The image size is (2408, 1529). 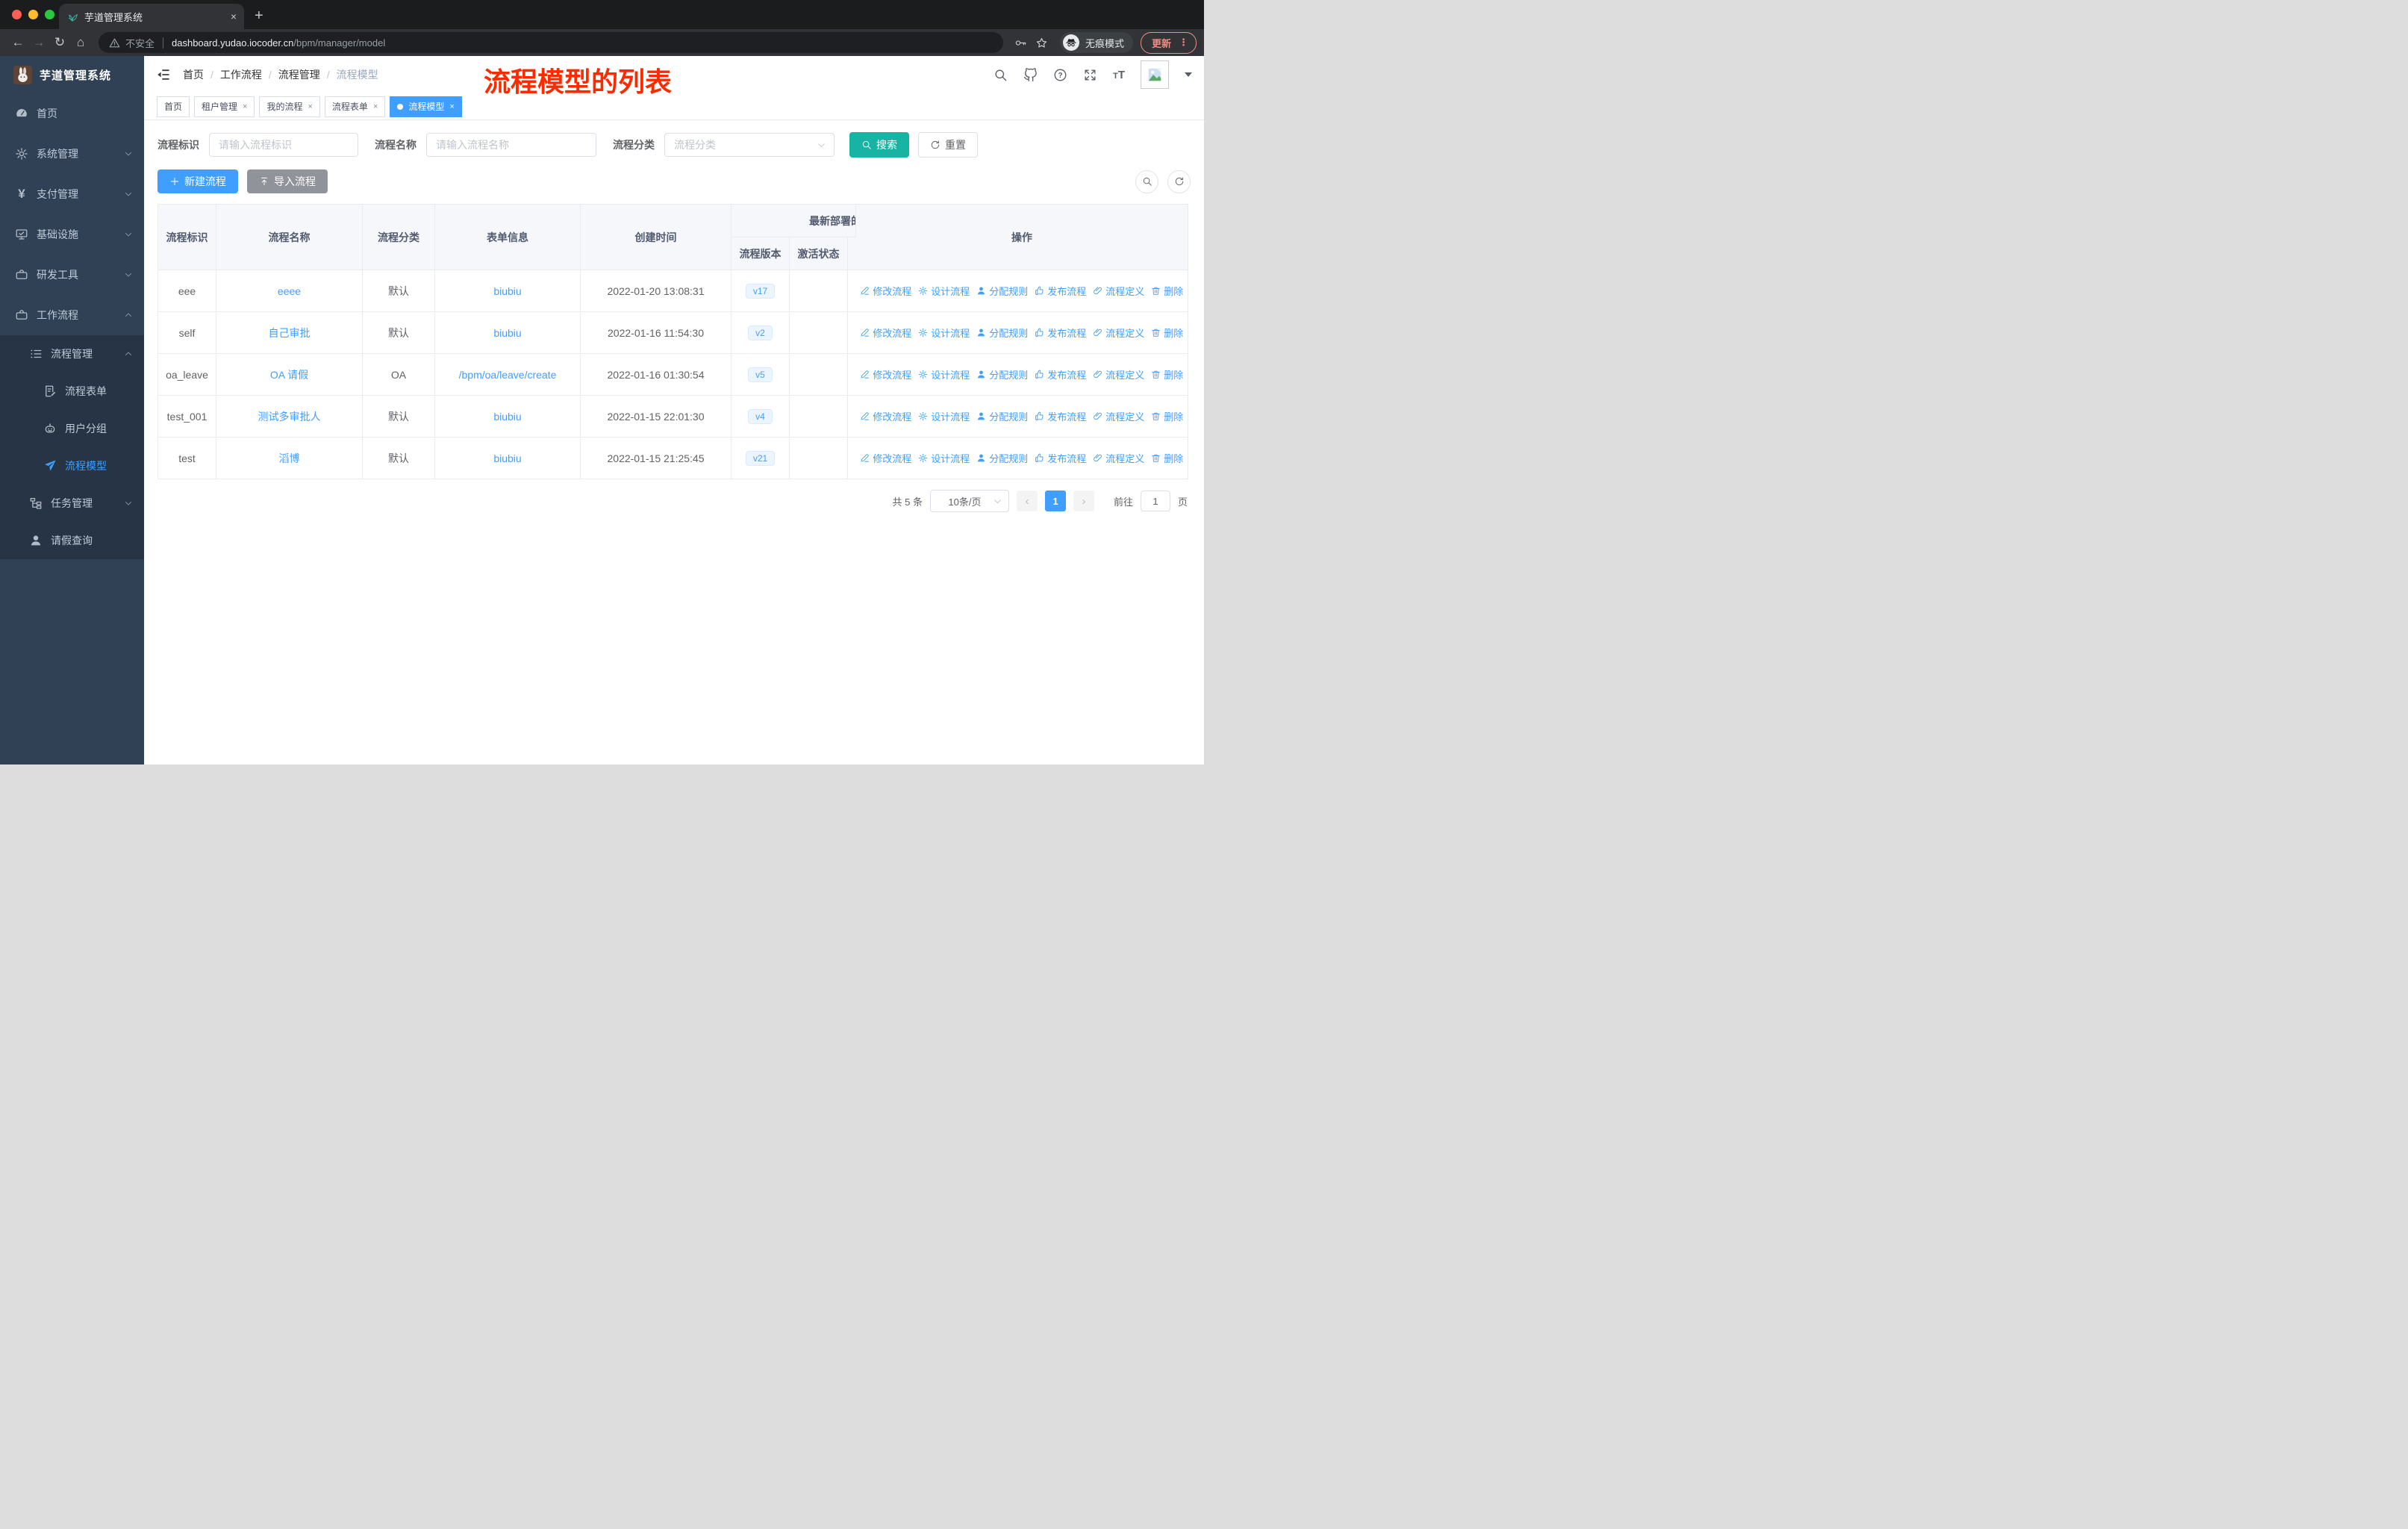 What do you see at coordinates (72, 235) in the screenshot?
I see `sidebar-item-infrastructure: 基础设施` at bounding box center [72, 235].